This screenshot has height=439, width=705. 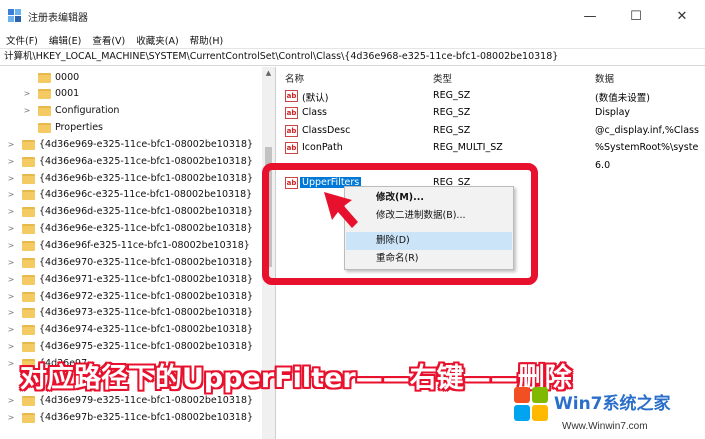 I want to click on column-header-name: 名称, so click(x=294, y=78).